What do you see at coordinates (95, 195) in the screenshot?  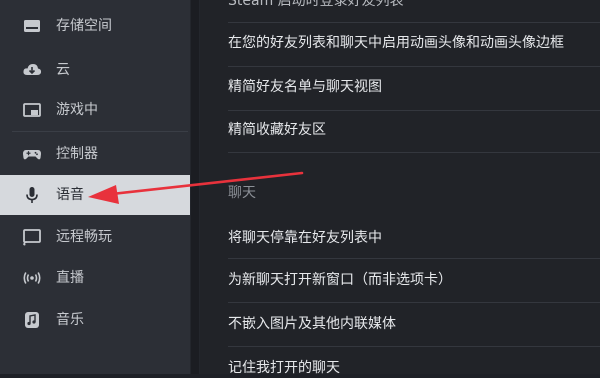 I see `sidebar-item-voice: 语音` at bounding box center [95, 195].